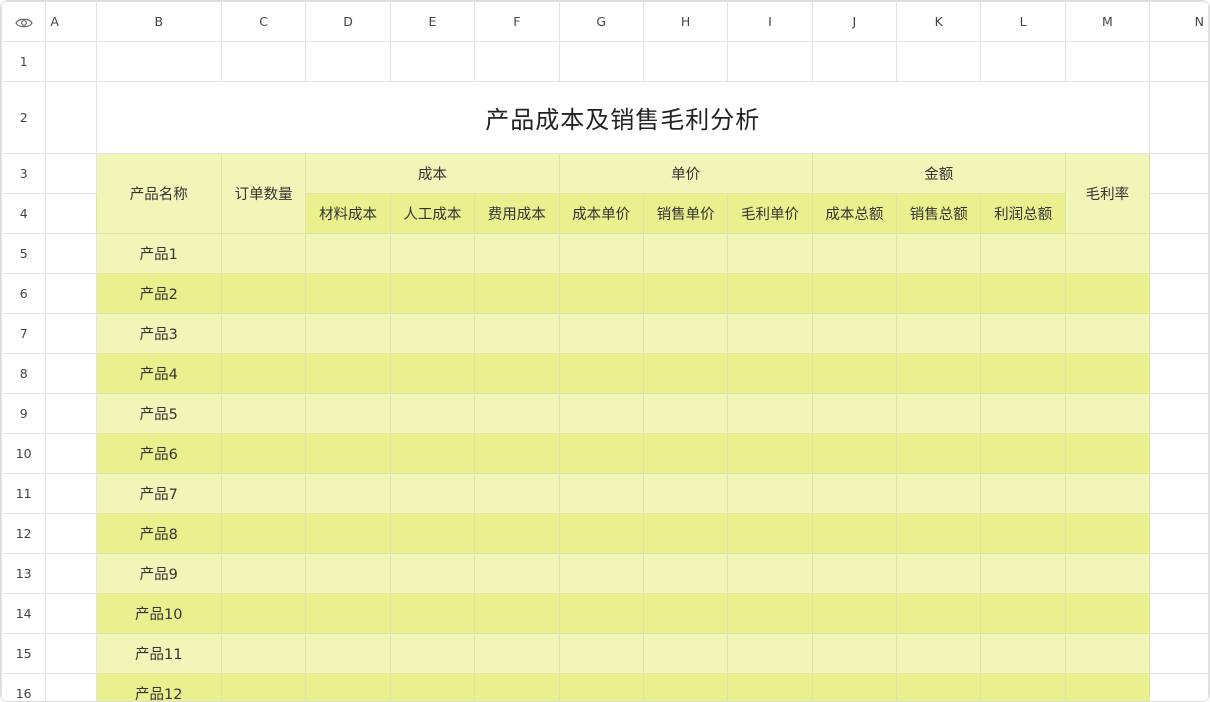 The image size is (1210, 702). What do you see at coordinates (158, 533) in the screenshot?
I see `product-name-cell: 产品8` at bounding box center [158, 533].